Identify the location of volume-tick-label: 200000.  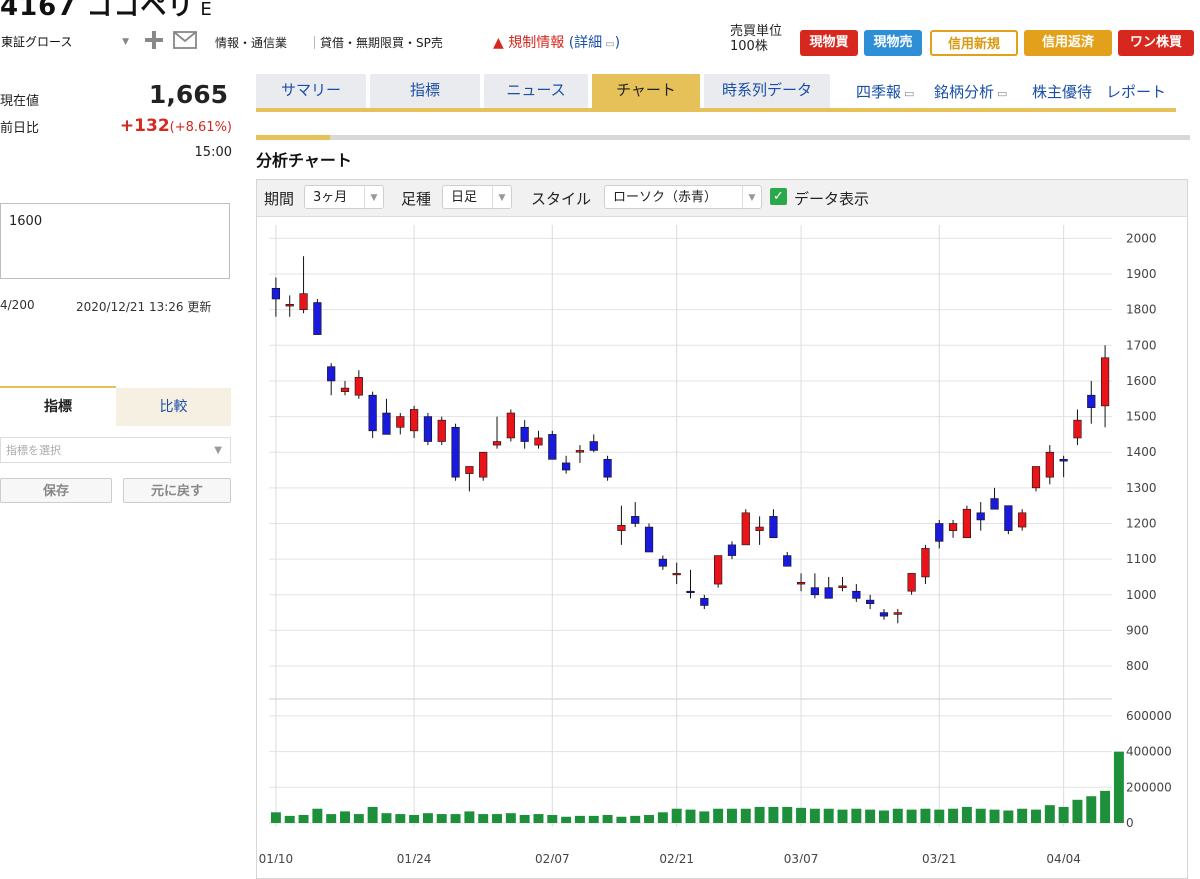
(1149, 787).